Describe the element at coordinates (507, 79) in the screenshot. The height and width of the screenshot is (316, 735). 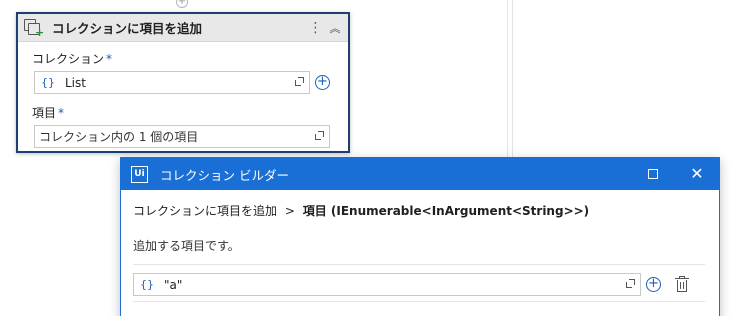
I see `canvas-divider` at that location.